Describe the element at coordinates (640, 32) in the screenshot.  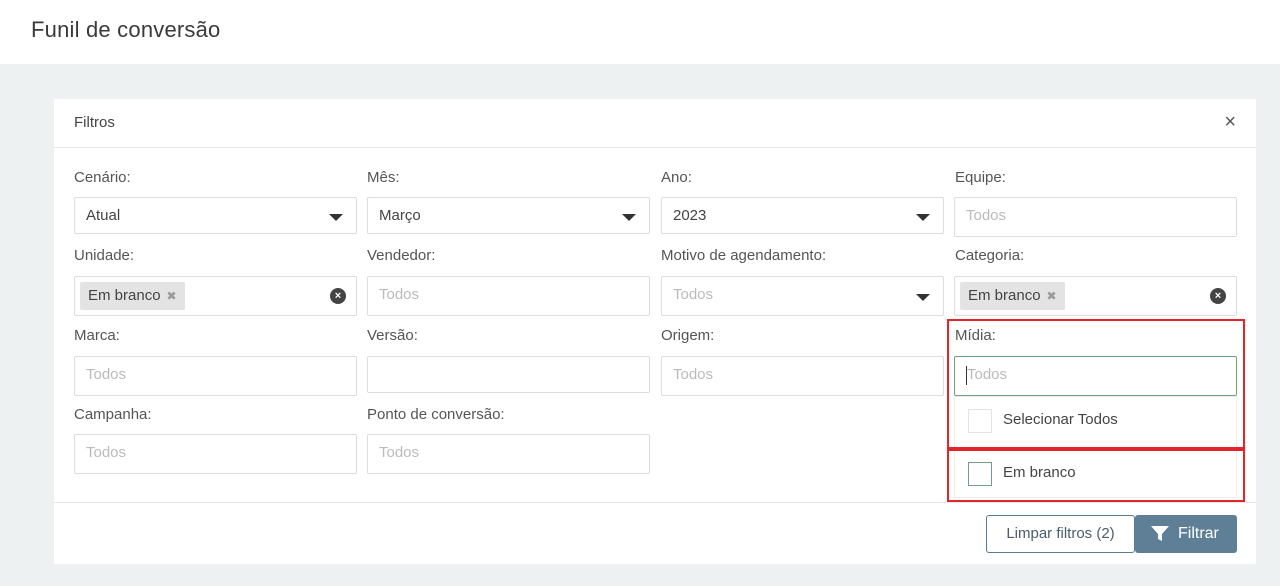
I see `page-header: Funil de conversão` at that location.